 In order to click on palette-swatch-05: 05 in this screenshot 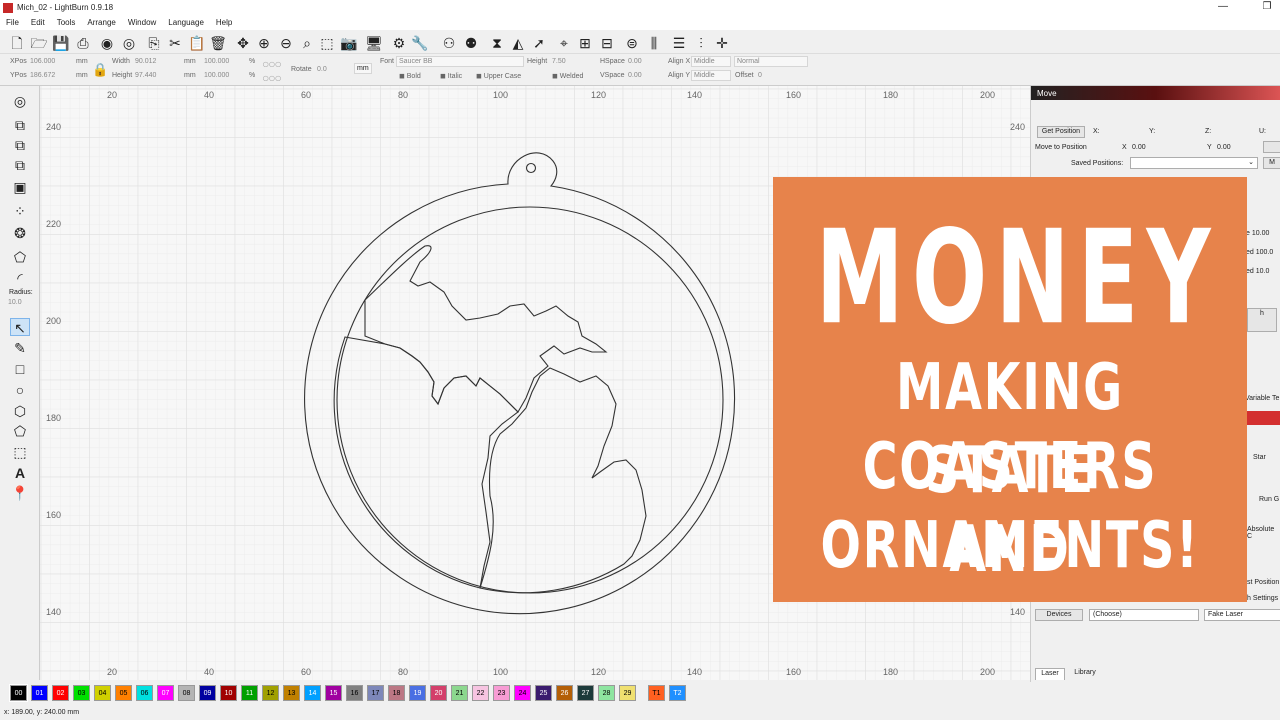, I will do `click(123, 693)`.